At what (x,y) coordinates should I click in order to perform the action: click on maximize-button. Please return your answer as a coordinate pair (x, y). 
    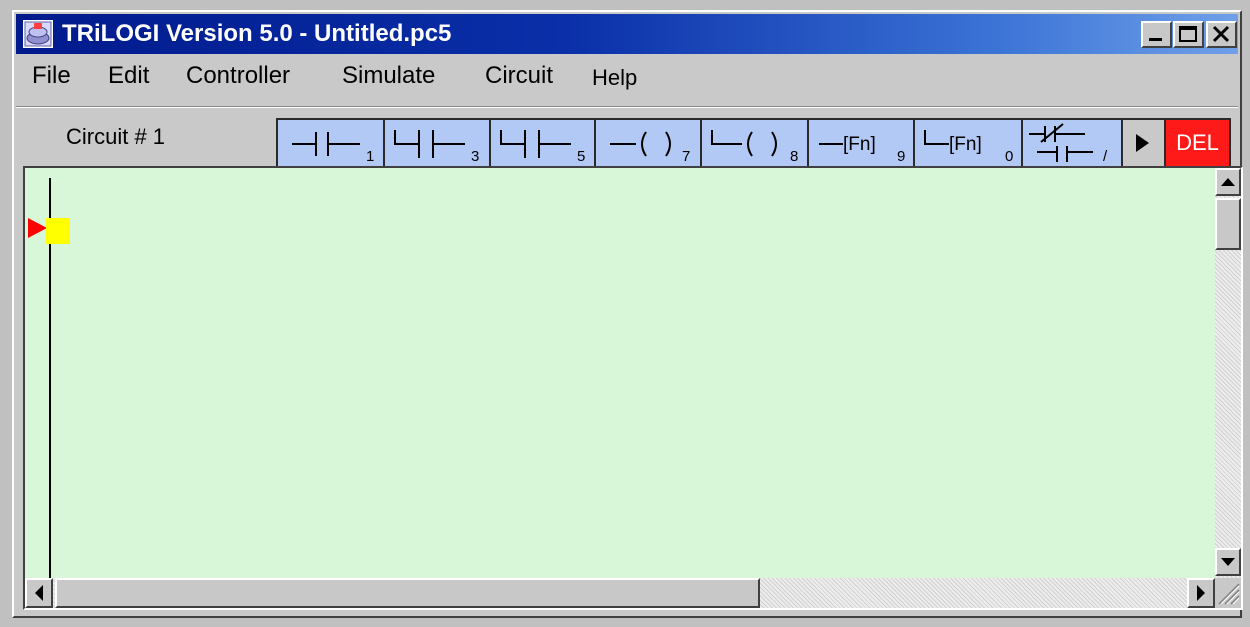
    Looking at the image, I should click on (1188, 34).